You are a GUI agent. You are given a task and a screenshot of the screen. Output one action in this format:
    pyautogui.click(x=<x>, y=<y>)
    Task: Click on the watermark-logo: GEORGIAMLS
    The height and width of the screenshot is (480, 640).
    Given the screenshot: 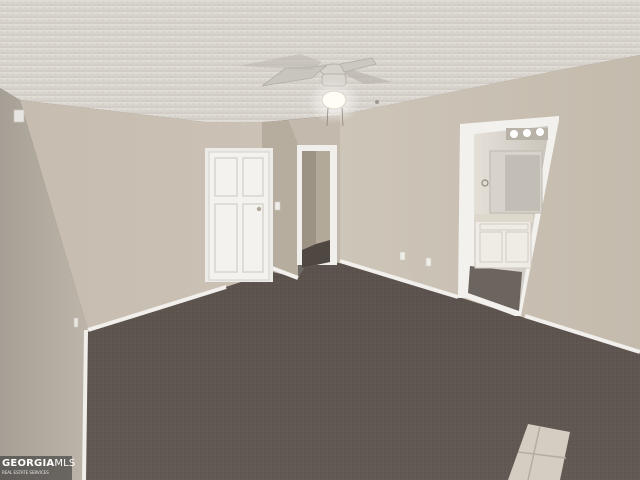 What is the action you would take?
    pyautogui.click(x=39, y=463)
    